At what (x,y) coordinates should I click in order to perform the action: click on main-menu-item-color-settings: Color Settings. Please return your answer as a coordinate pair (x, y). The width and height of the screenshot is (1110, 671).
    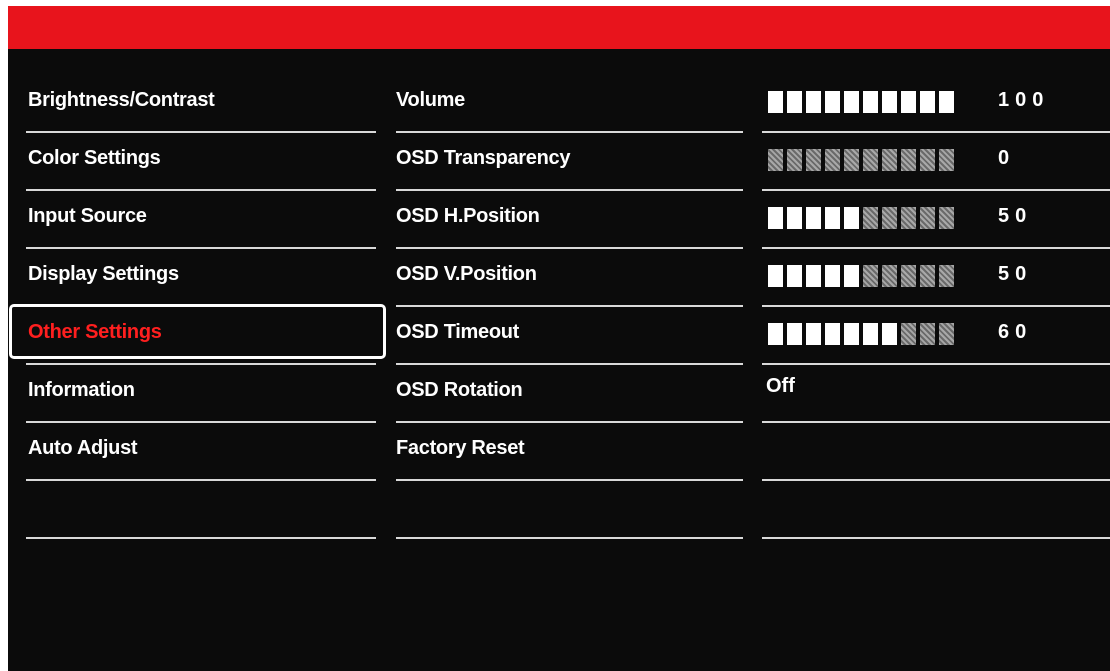
    Looking at the image, I should click on (201, 162).